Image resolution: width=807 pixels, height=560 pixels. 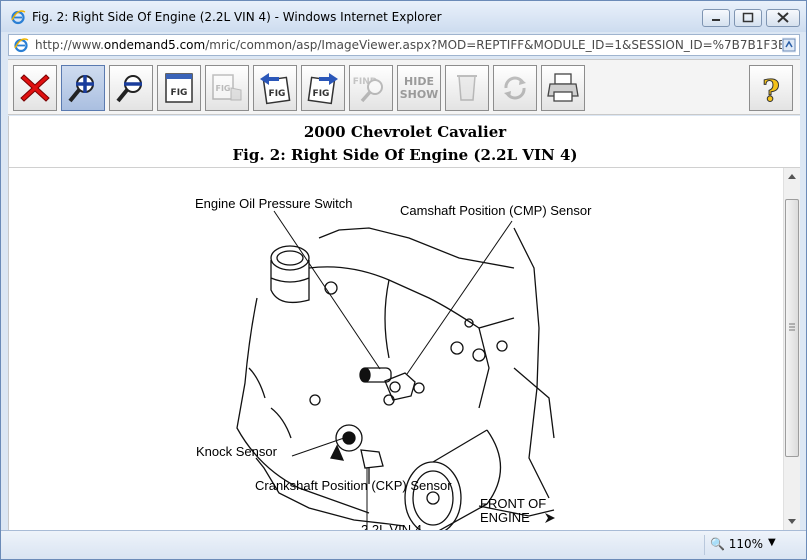 What do you see at coordinates (717, 544) in the screenshot?
I see `zoom-magnifier-icon: 🔍` at bounding box center [717, 544].